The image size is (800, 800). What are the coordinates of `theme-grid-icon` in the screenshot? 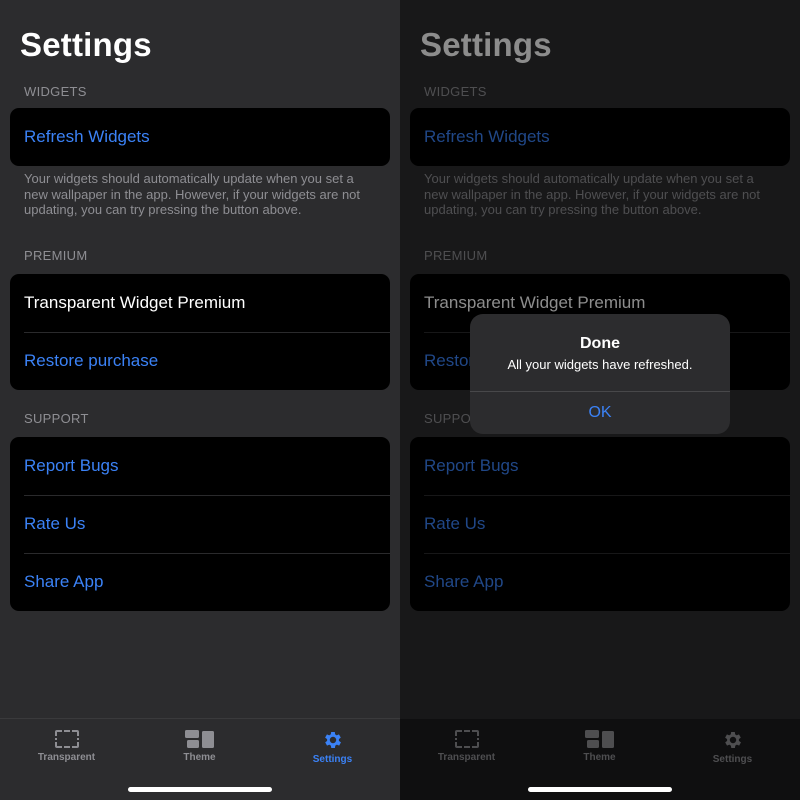 It's located at (199, 739).